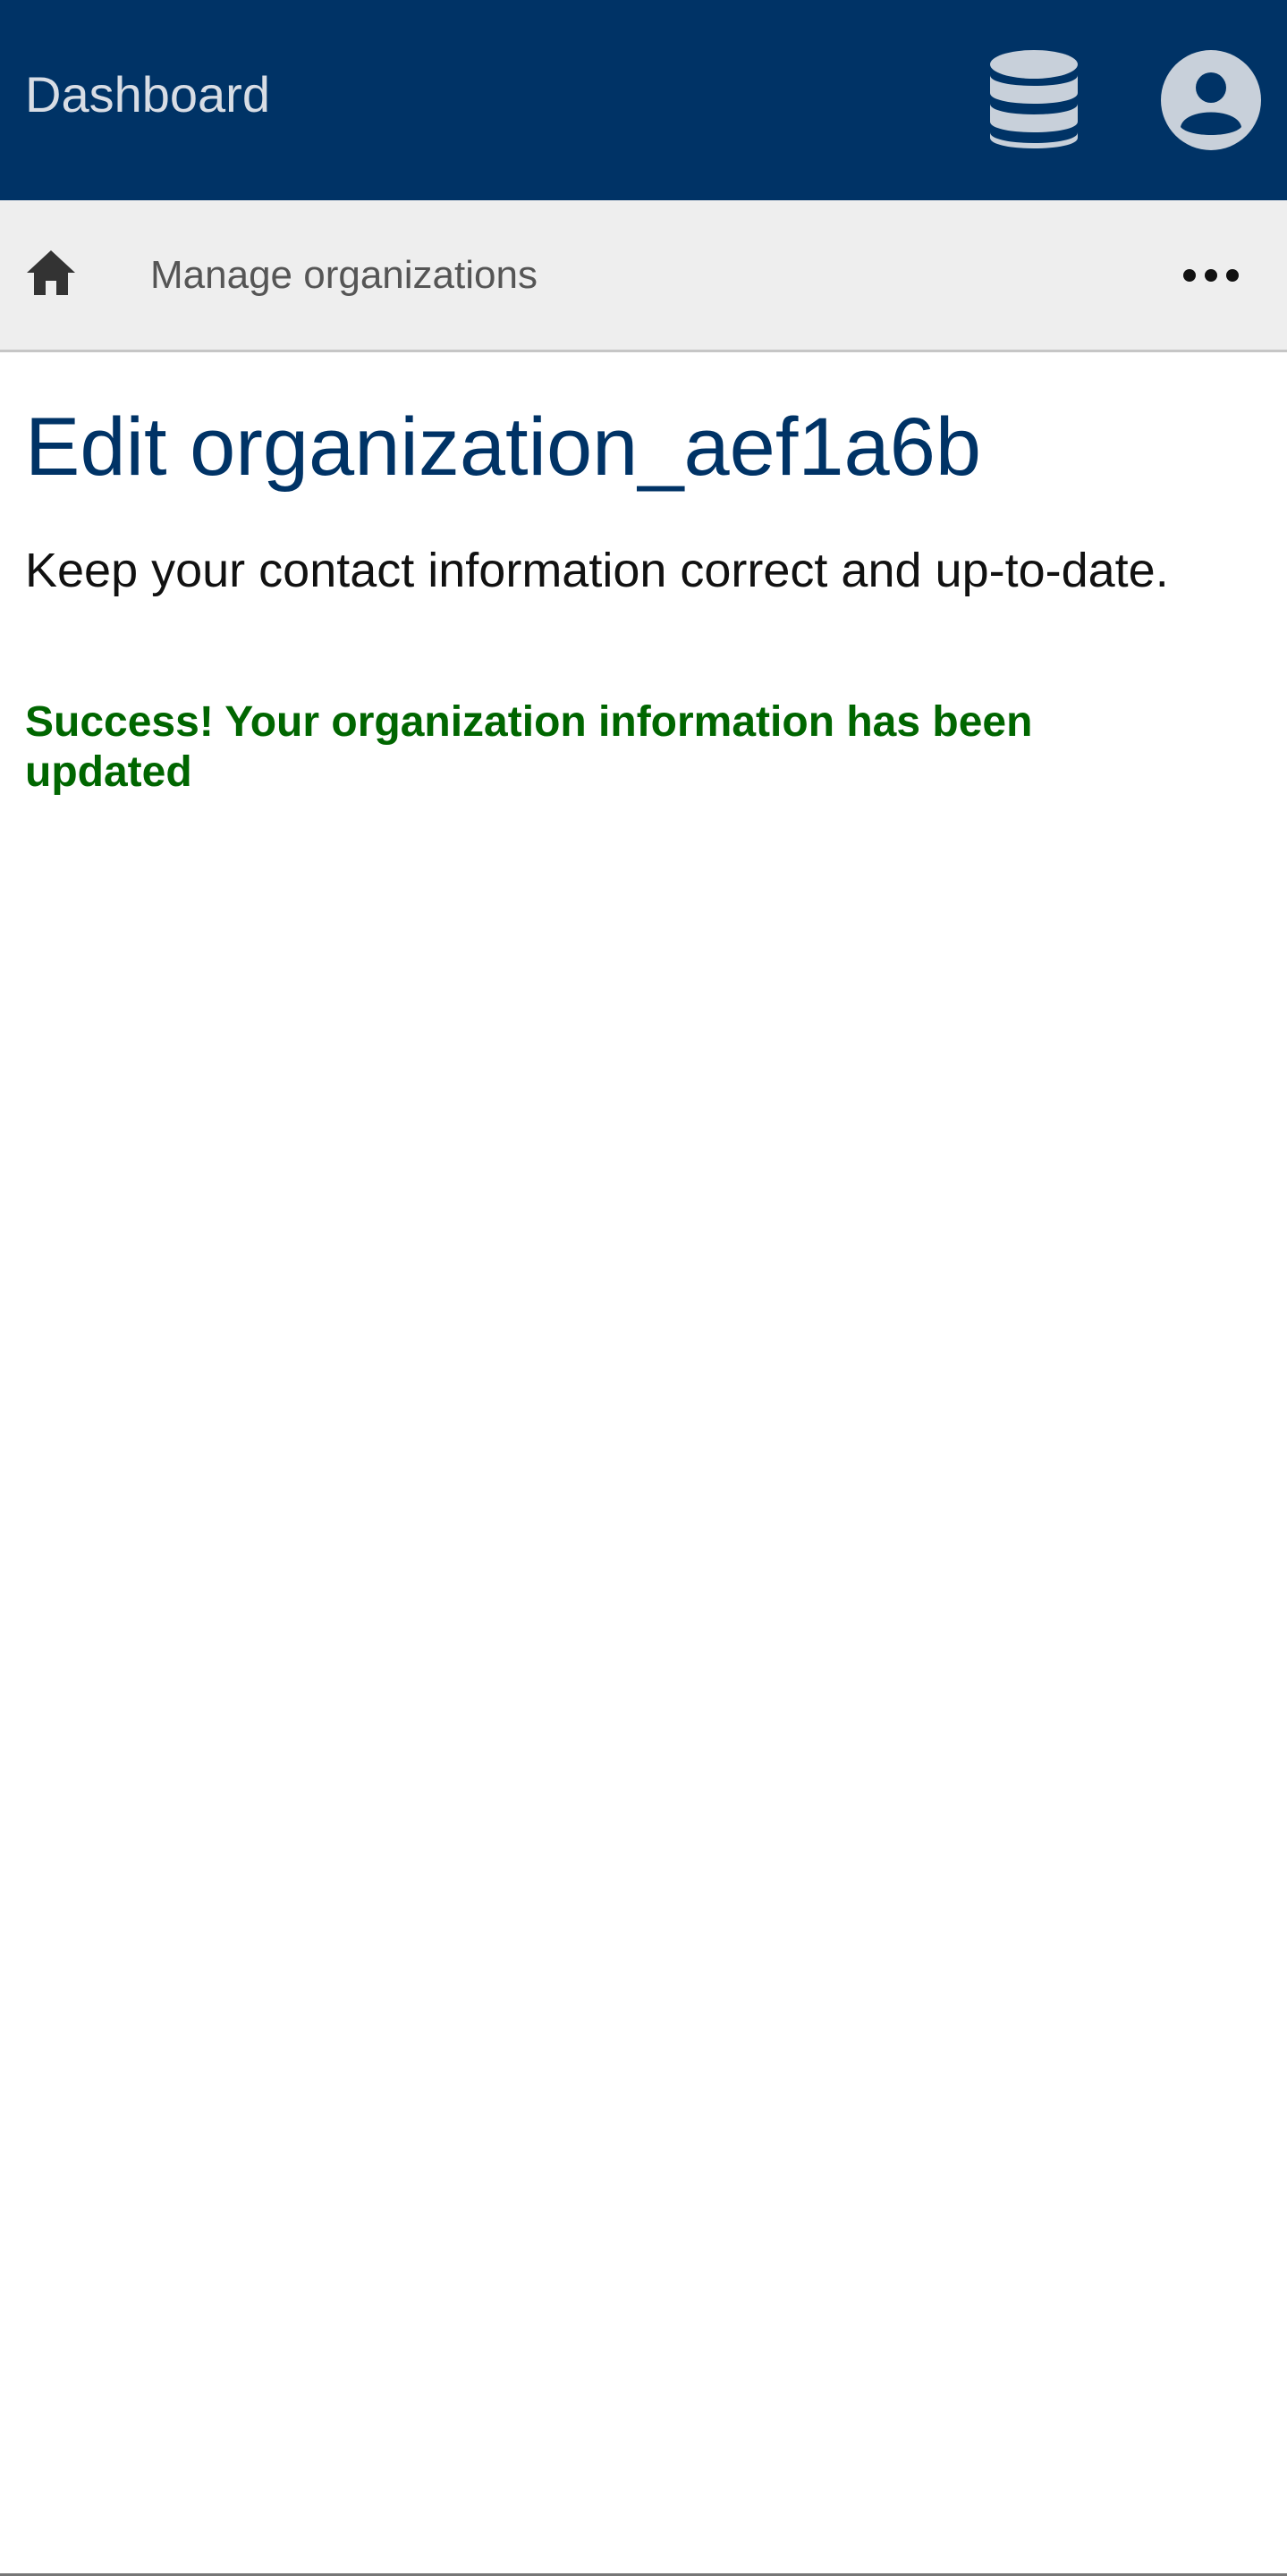 The width and height of the screenshot is (1287, 2576). Describe the element at coordinates (344, 275) in the screenshot. I see `breadcrumb-manage-organizations: Manage organizations` at that location.